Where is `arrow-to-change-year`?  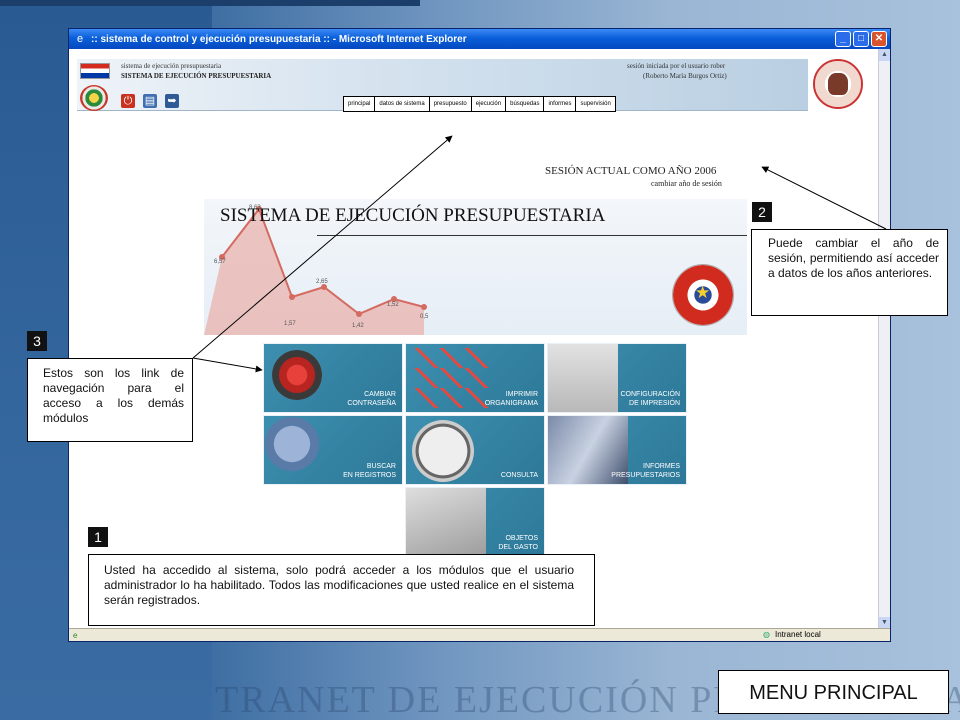
arrow-to-change-year is located at coordinates (824, 198).